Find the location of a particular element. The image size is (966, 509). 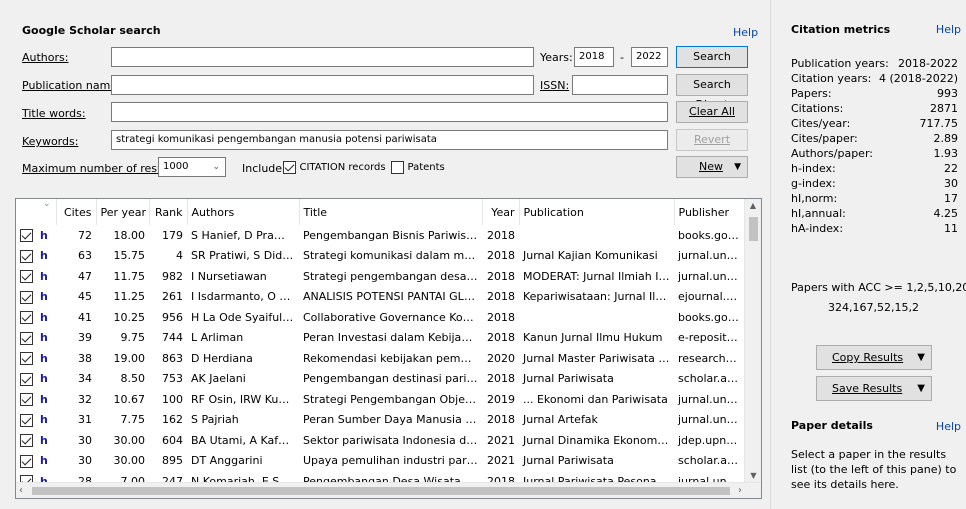

cell-per-year: 11.75 is located at coordinates (129, 276).